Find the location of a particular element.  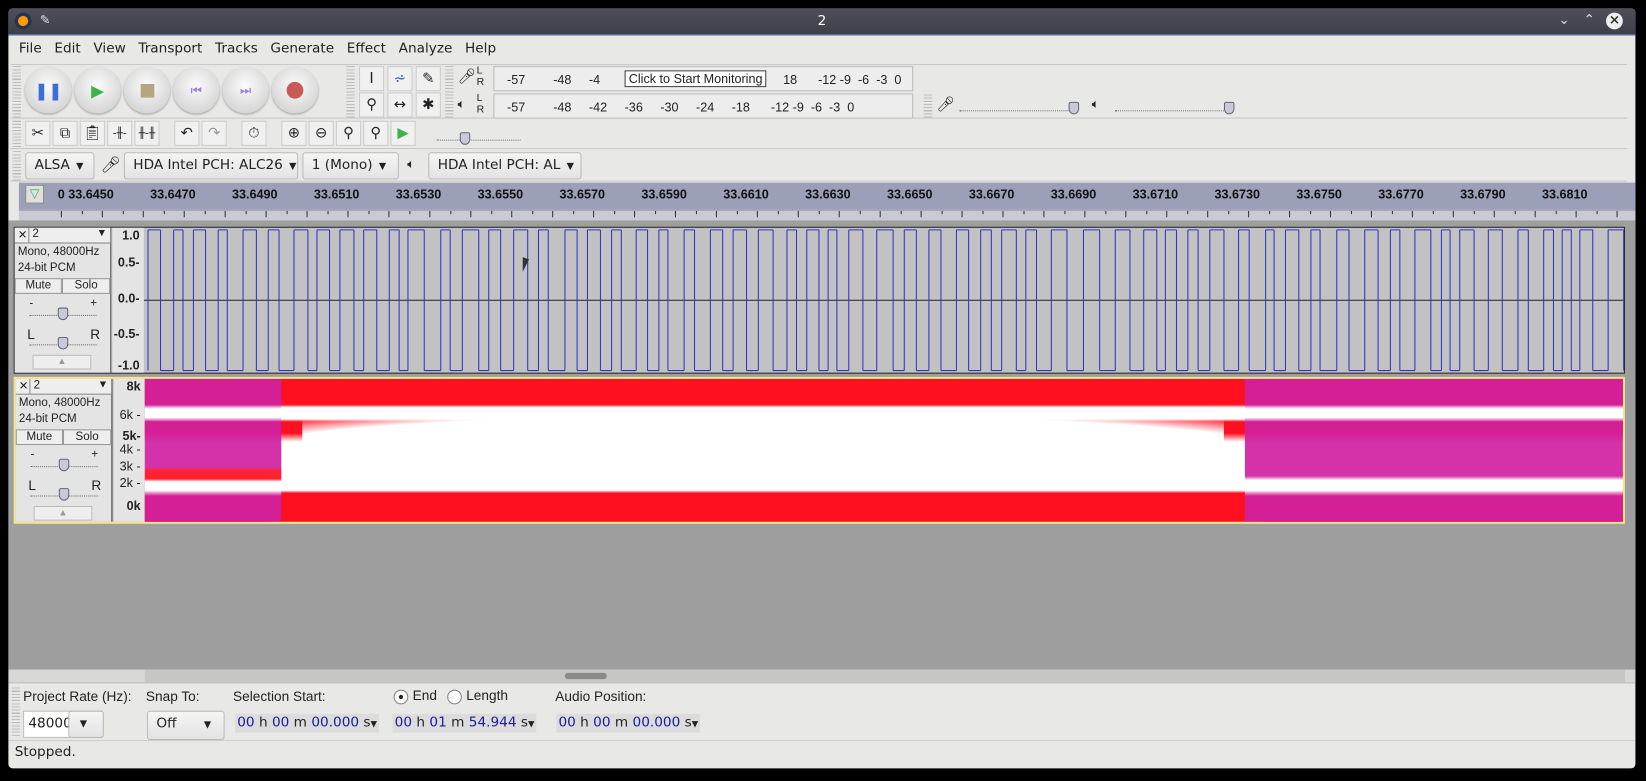

pause-button: ❚❚ is located at coordinates (48, 90).